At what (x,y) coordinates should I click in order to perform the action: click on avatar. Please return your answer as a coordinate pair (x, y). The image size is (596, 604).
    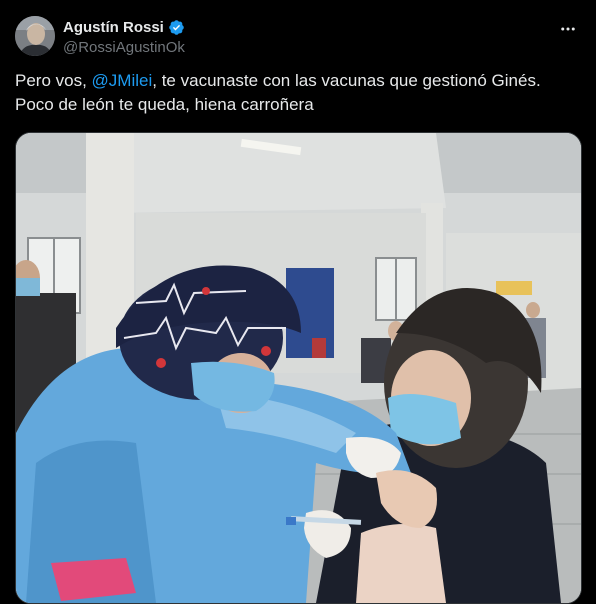
    Looking at the image, I should click on (35, 36).